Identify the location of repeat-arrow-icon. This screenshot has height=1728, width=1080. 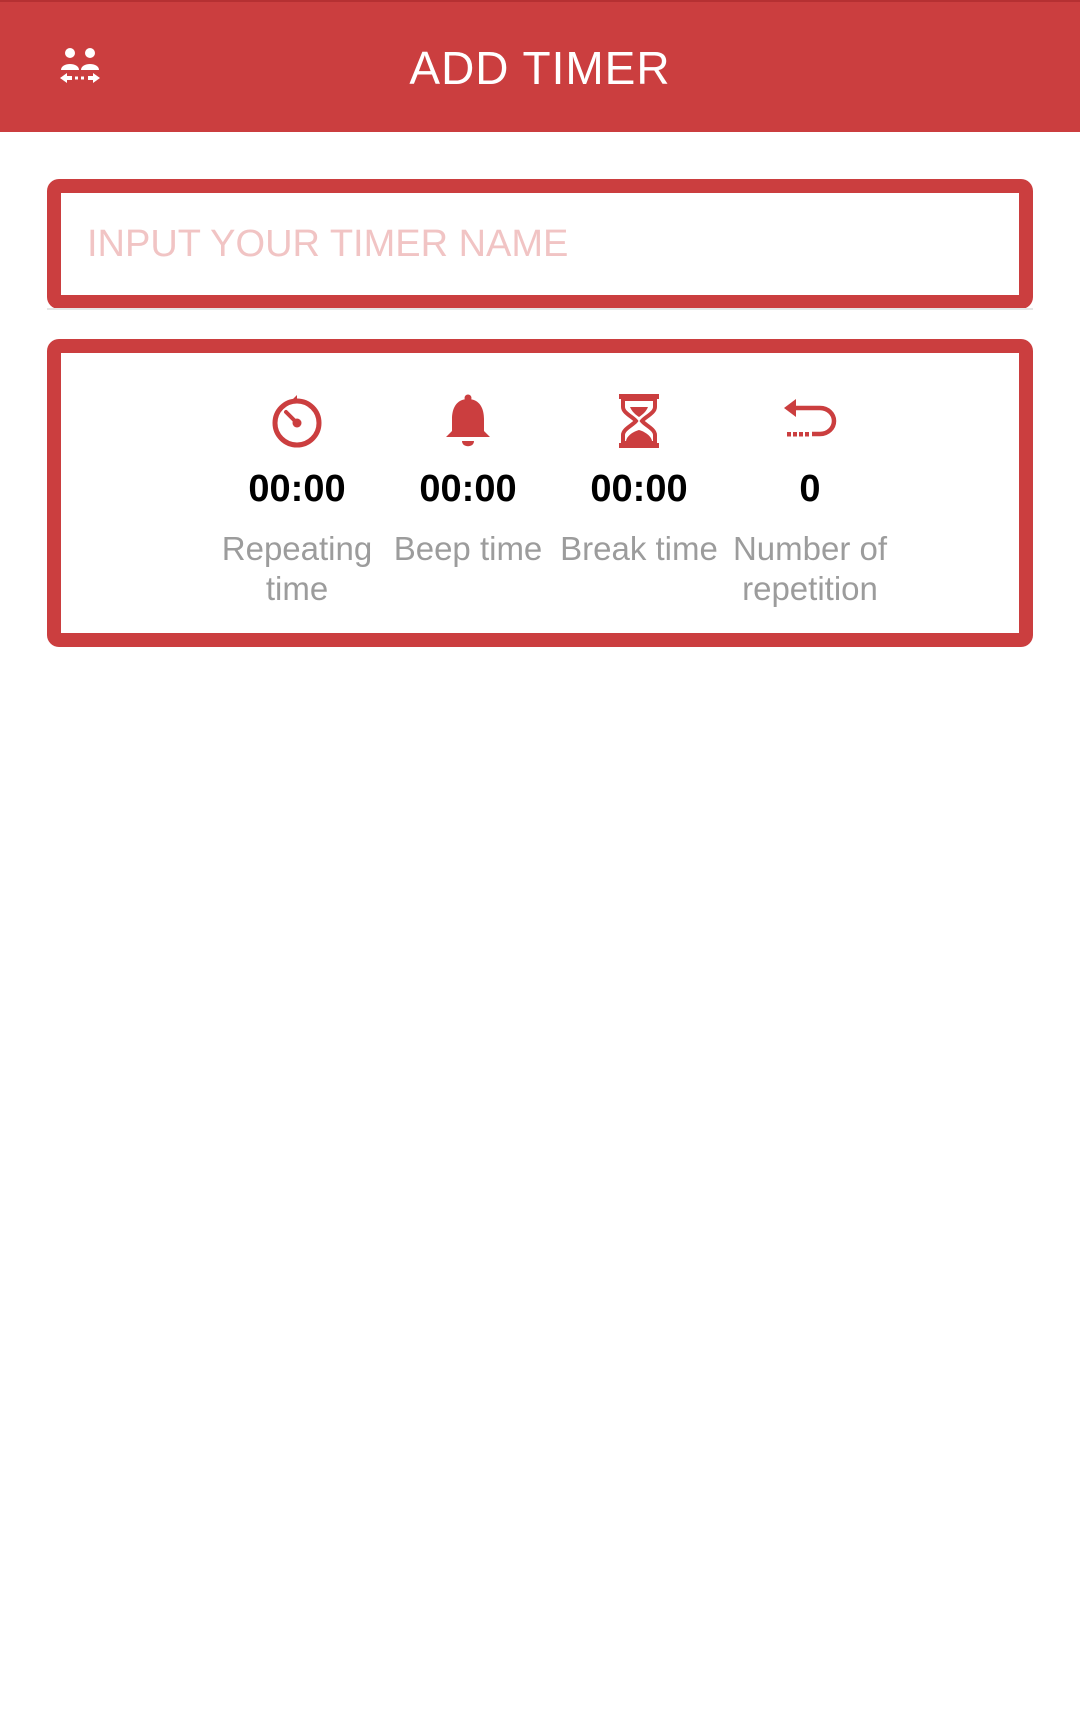
(810, 418).